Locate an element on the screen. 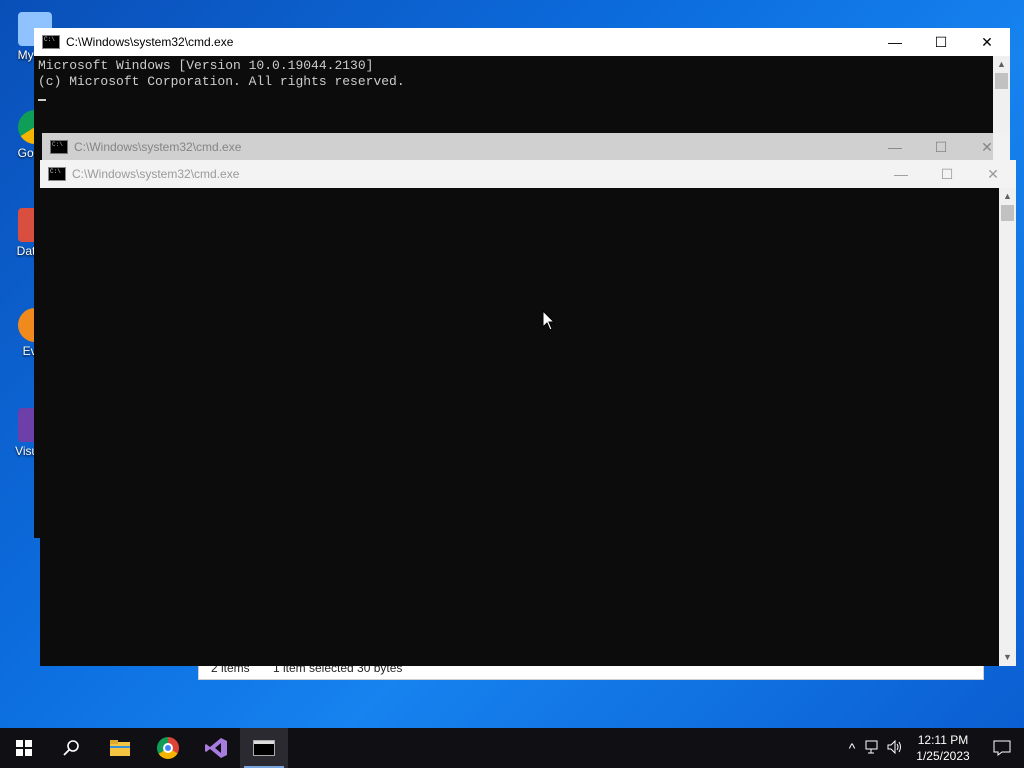 This screenshot has width=1024, height=768. text-cursor is located at coordinates (515, 98).